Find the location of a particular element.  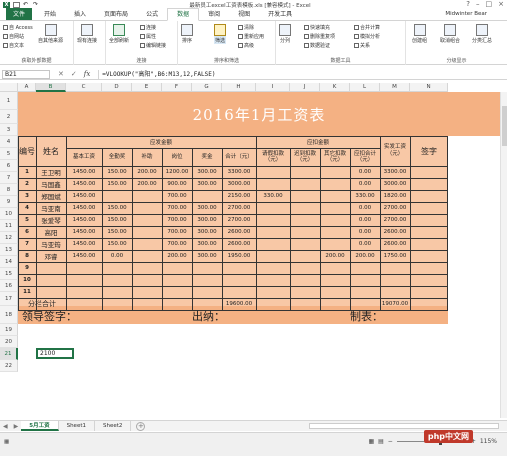

sheet-tab-may-salary: 5月工资 is located at coordinates (40, 426).